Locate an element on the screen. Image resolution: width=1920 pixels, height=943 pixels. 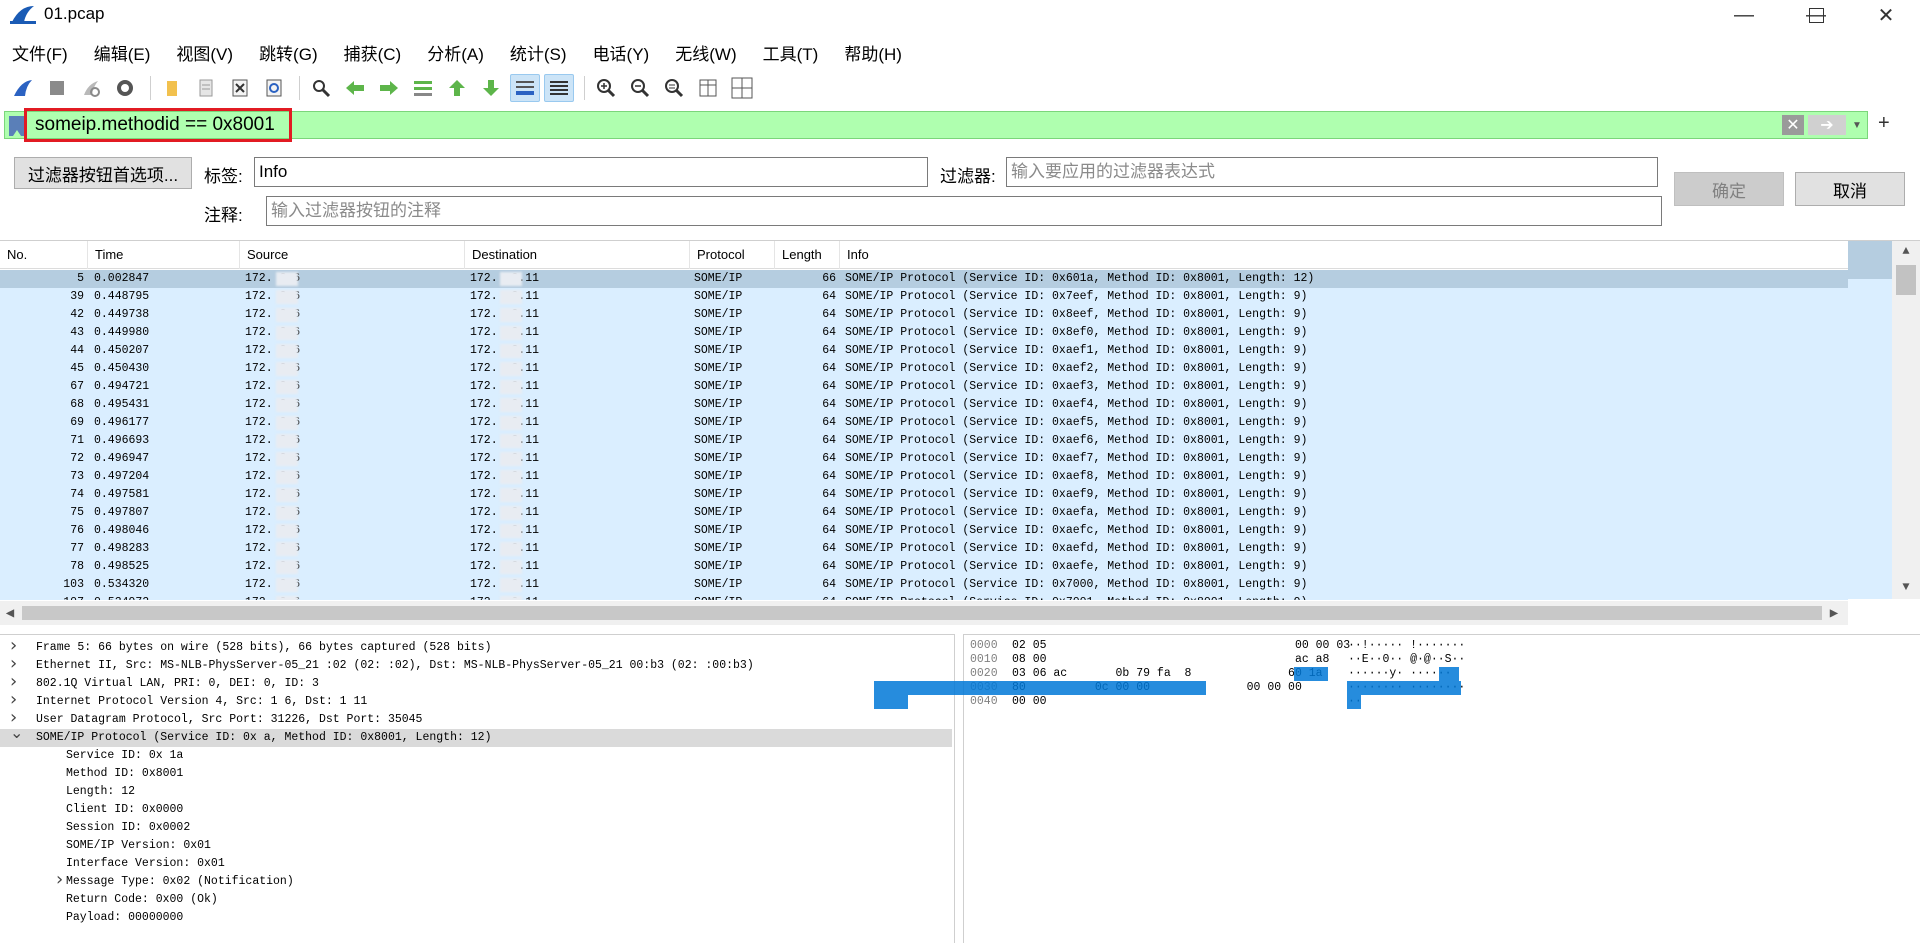
detail-tree-item: Return Code: 0x00 (Ok) is located at coordinates (476, 900).